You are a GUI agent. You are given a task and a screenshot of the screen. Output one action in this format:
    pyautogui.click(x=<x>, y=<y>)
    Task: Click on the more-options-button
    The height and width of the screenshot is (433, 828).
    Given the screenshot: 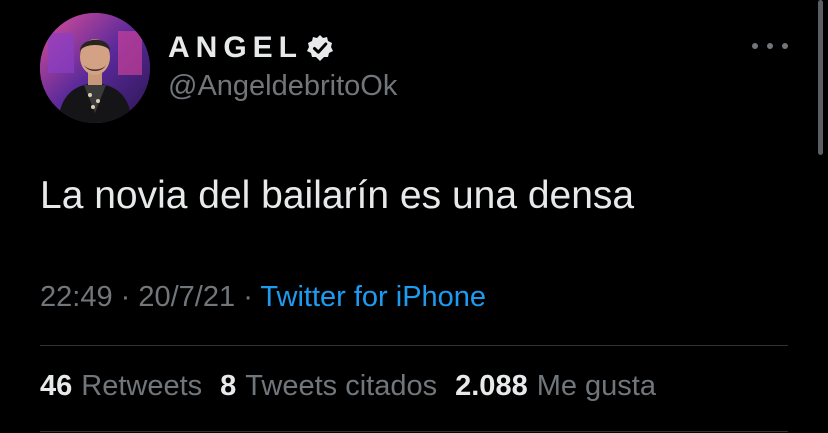 What is the action you would take?
    pyautogui.click(x=770, y=46)
    